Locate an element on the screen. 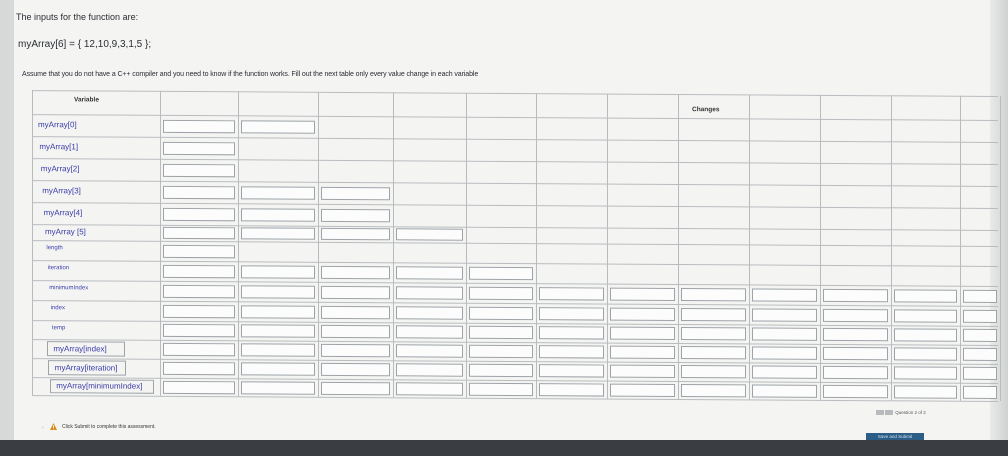  save-and-submit-button: Save and Submit is located at coordinates (895, 436).